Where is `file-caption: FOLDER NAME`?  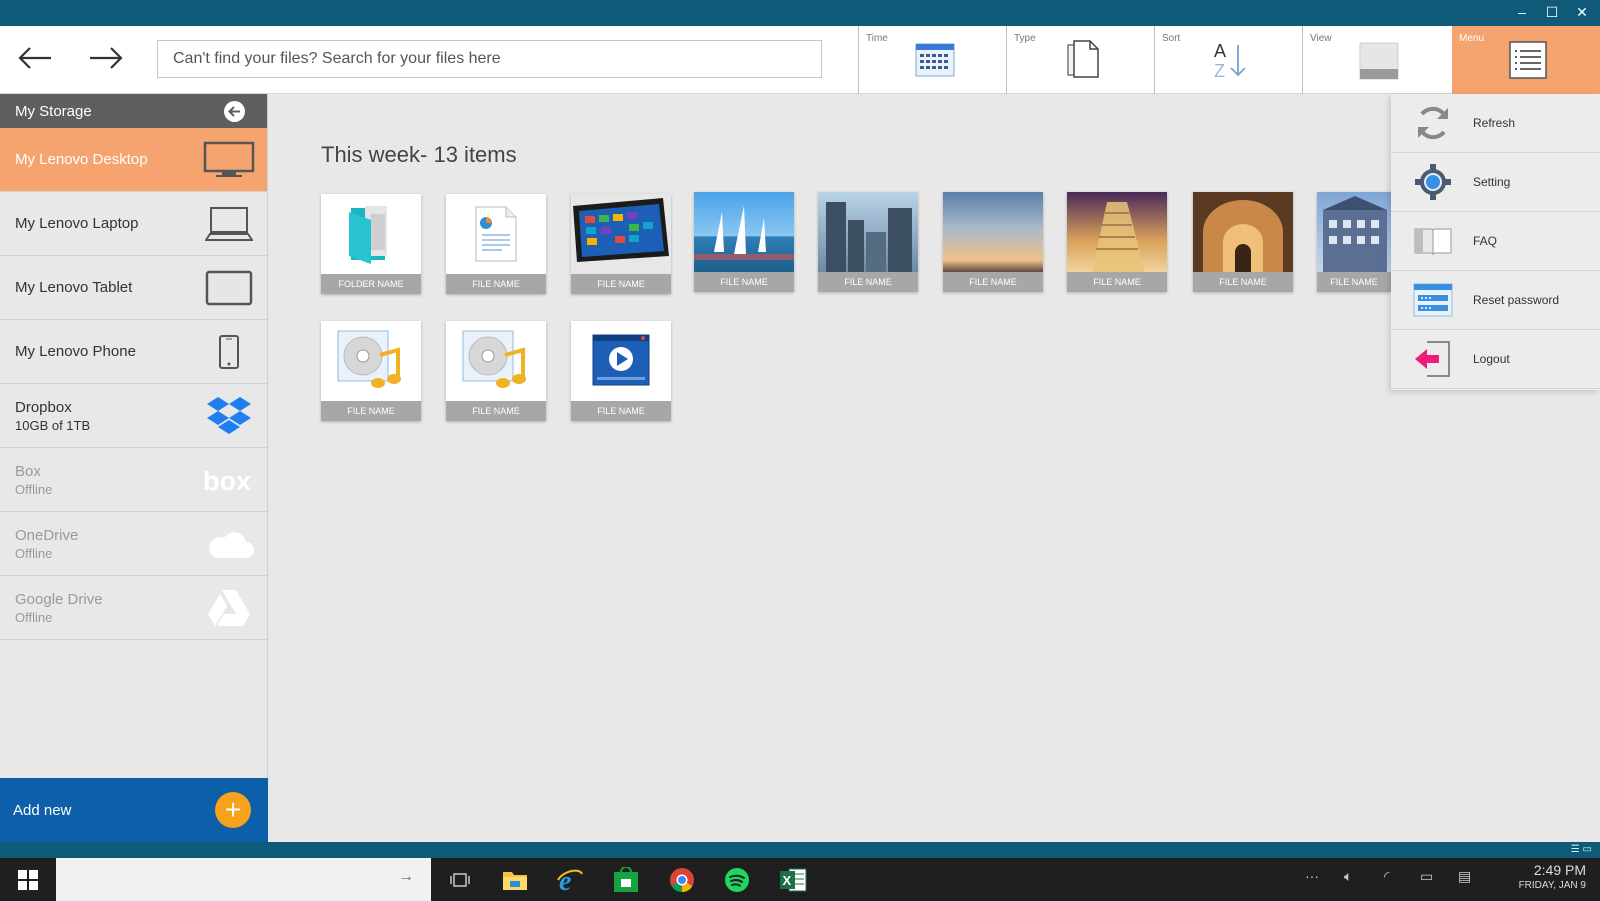
file-caption: FOLDER NAME is located at coordinates (371, 284).